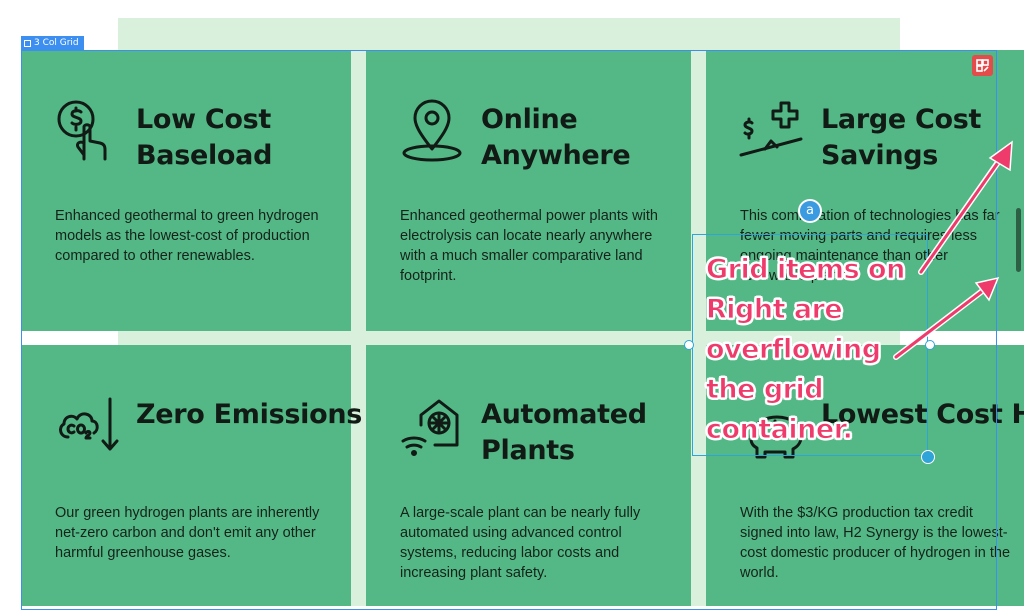  I want to click on grid-container-label: 3 Col Grid, so click(52, 43).